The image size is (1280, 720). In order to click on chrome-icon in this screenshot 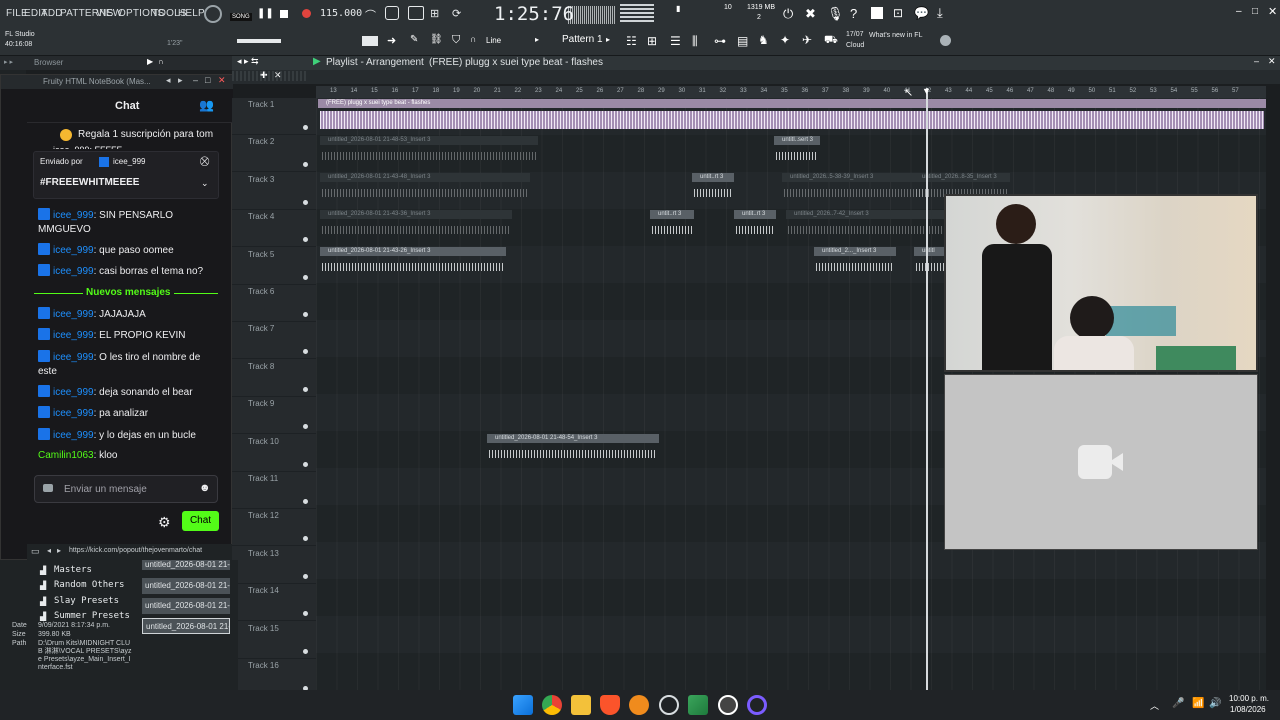, I will do `click(552, 705)`.